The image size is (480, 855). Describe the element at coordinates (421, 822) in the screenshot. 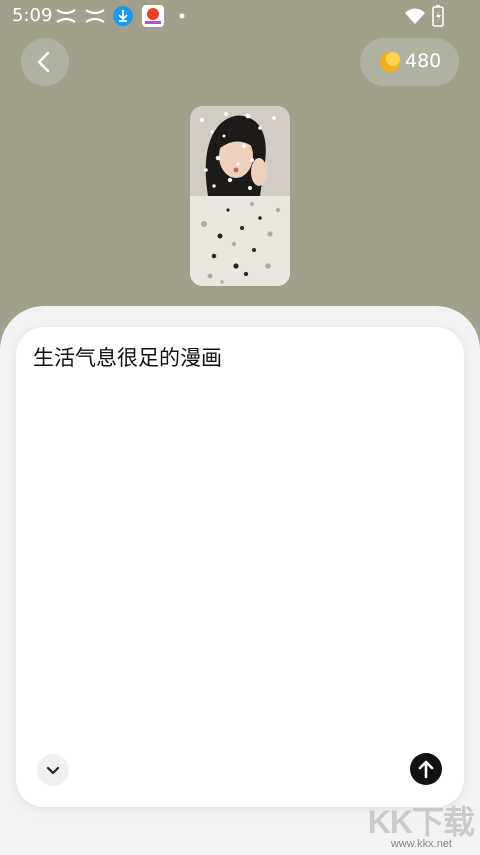

I see `watermark-logo: KK下载` at that location.